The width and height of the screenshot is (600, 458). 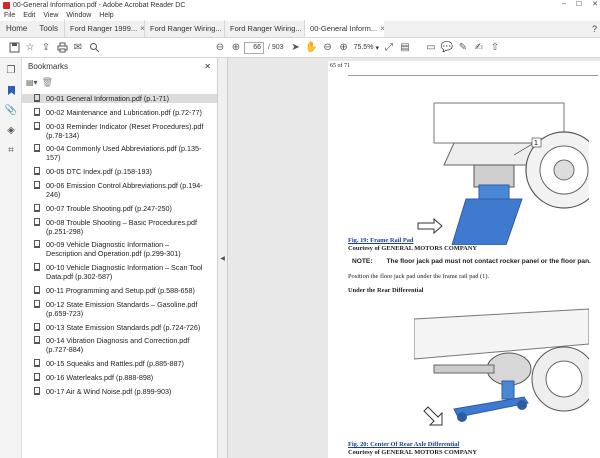 I want to click on maximize-icon: ☐, so click(x=579, y=4).